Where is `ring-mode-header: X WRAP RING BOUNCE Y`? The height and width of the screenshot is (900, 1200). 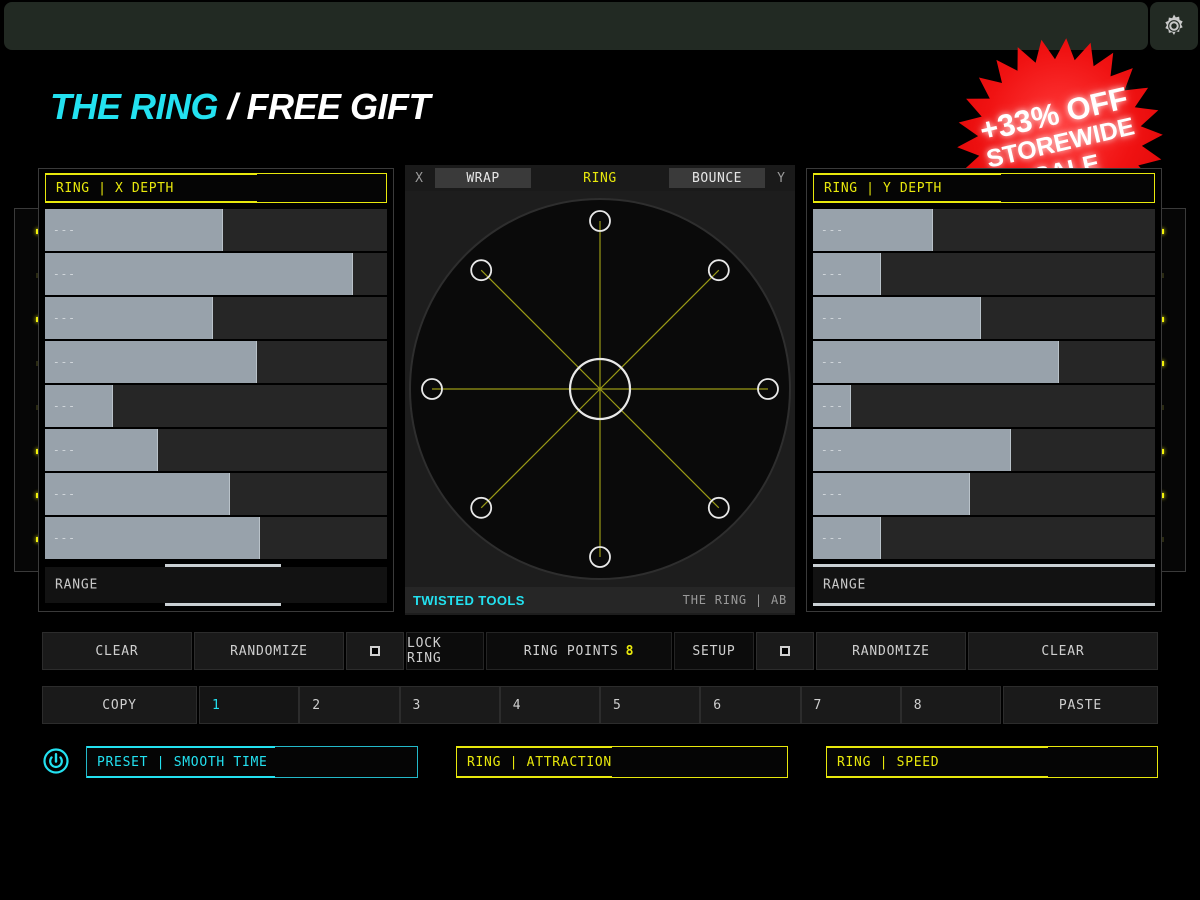
ring-mode-header: X WRAP RING BOUNCE Y is located at coordinates (600, 178).